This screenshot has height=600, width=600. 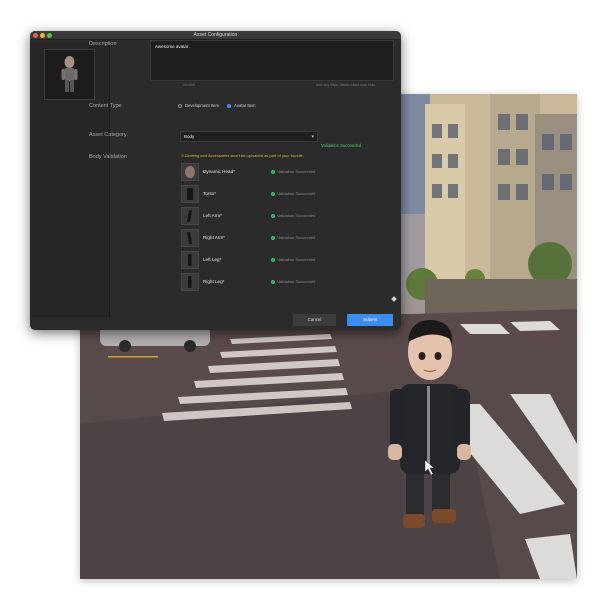 What do you see at coordinates (370, 320) in the screenshot?
I see `submit-button: Submit` at bounding box center [370, 320].